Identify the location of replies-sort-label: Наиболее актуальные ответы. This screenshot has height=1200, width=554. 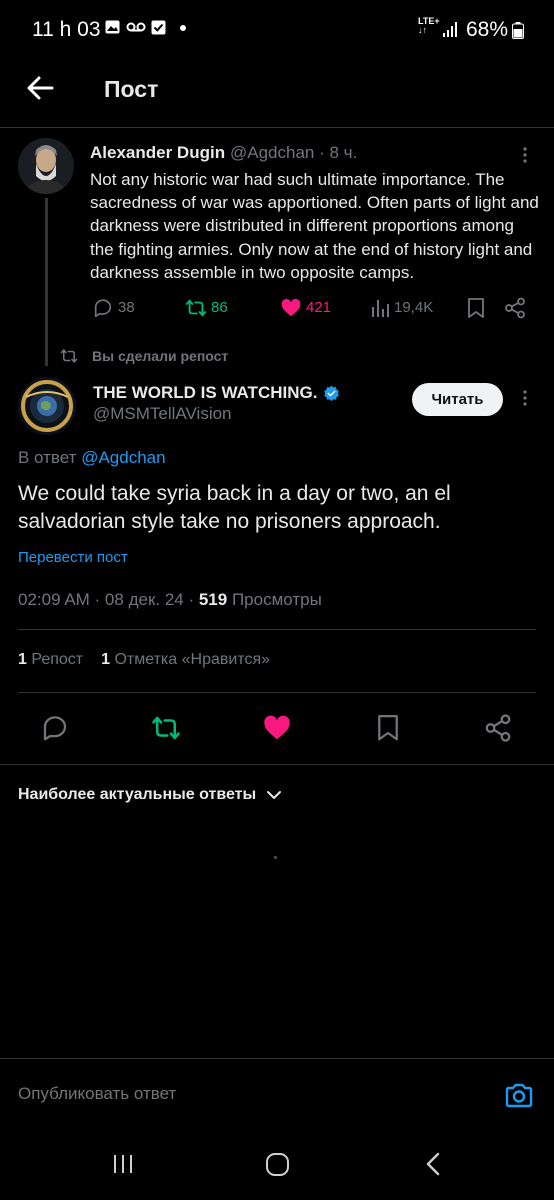
(137, 794).